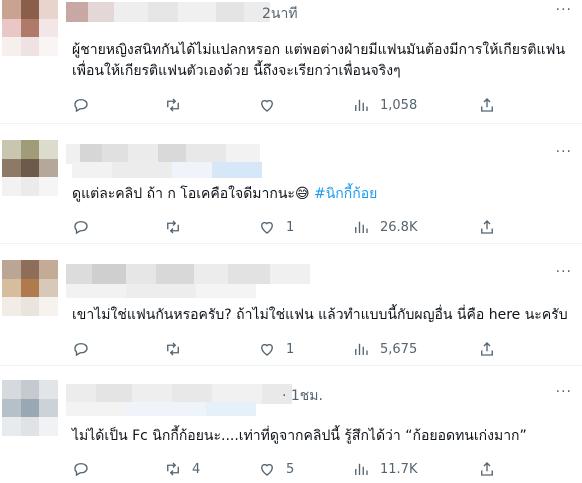  What do you see at coordinates (322, 349) in the screenshot?
I see `tweet-actions: 1 5,675` at bounding box center [322, 349].